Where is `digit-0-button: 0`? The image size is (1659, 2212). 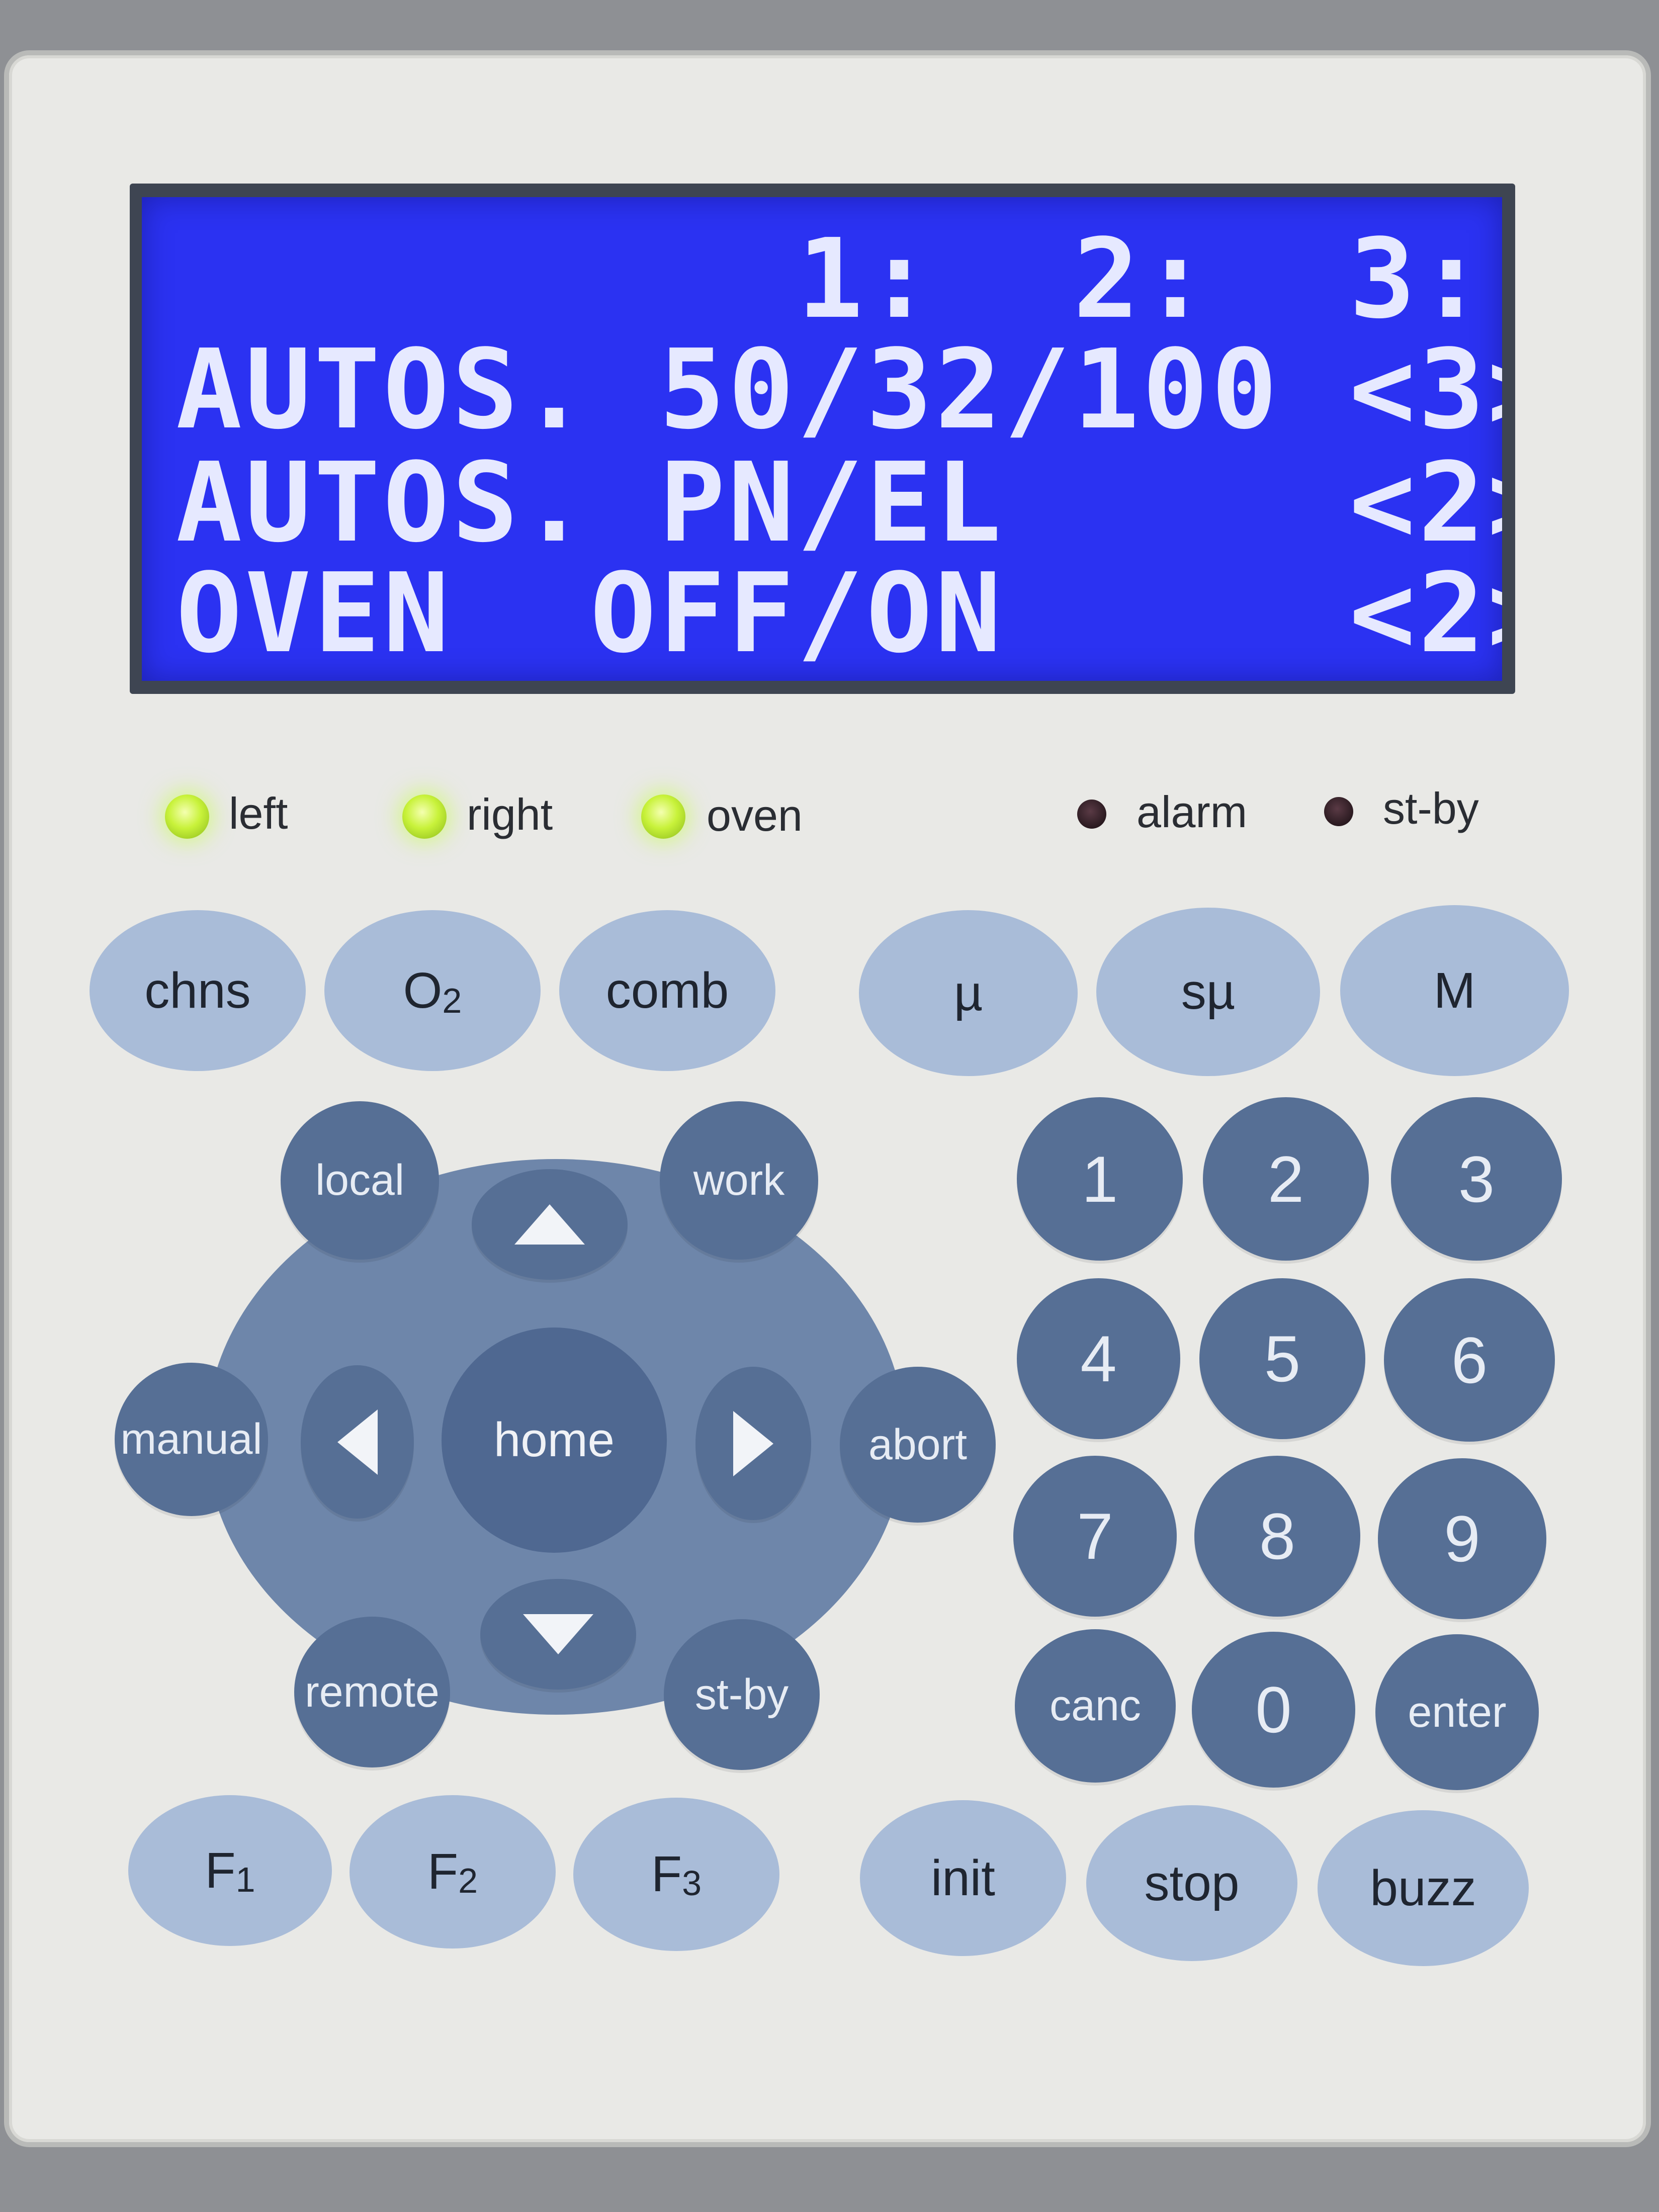 digit-0-button: 0 is located at coordinates (1273, 1710).